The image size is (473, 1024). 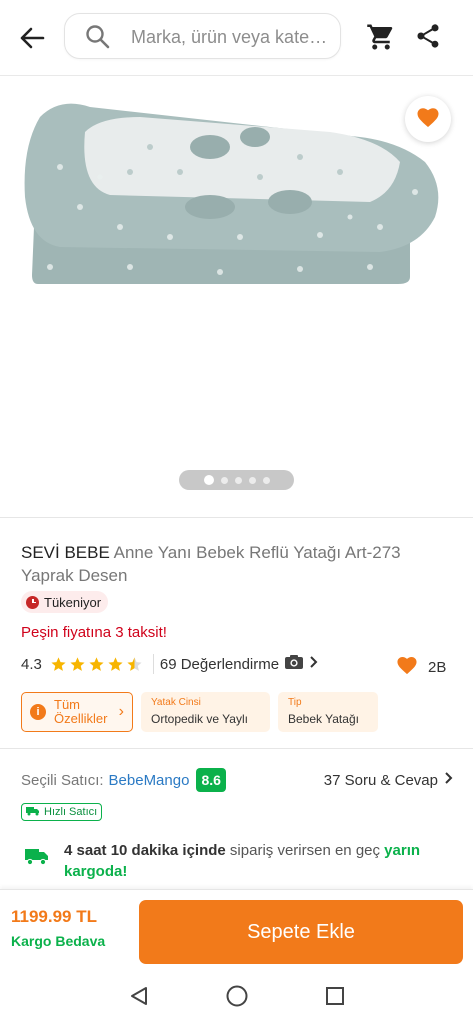 I want to click on system-navigation-bar, so click(x=236, y=998).